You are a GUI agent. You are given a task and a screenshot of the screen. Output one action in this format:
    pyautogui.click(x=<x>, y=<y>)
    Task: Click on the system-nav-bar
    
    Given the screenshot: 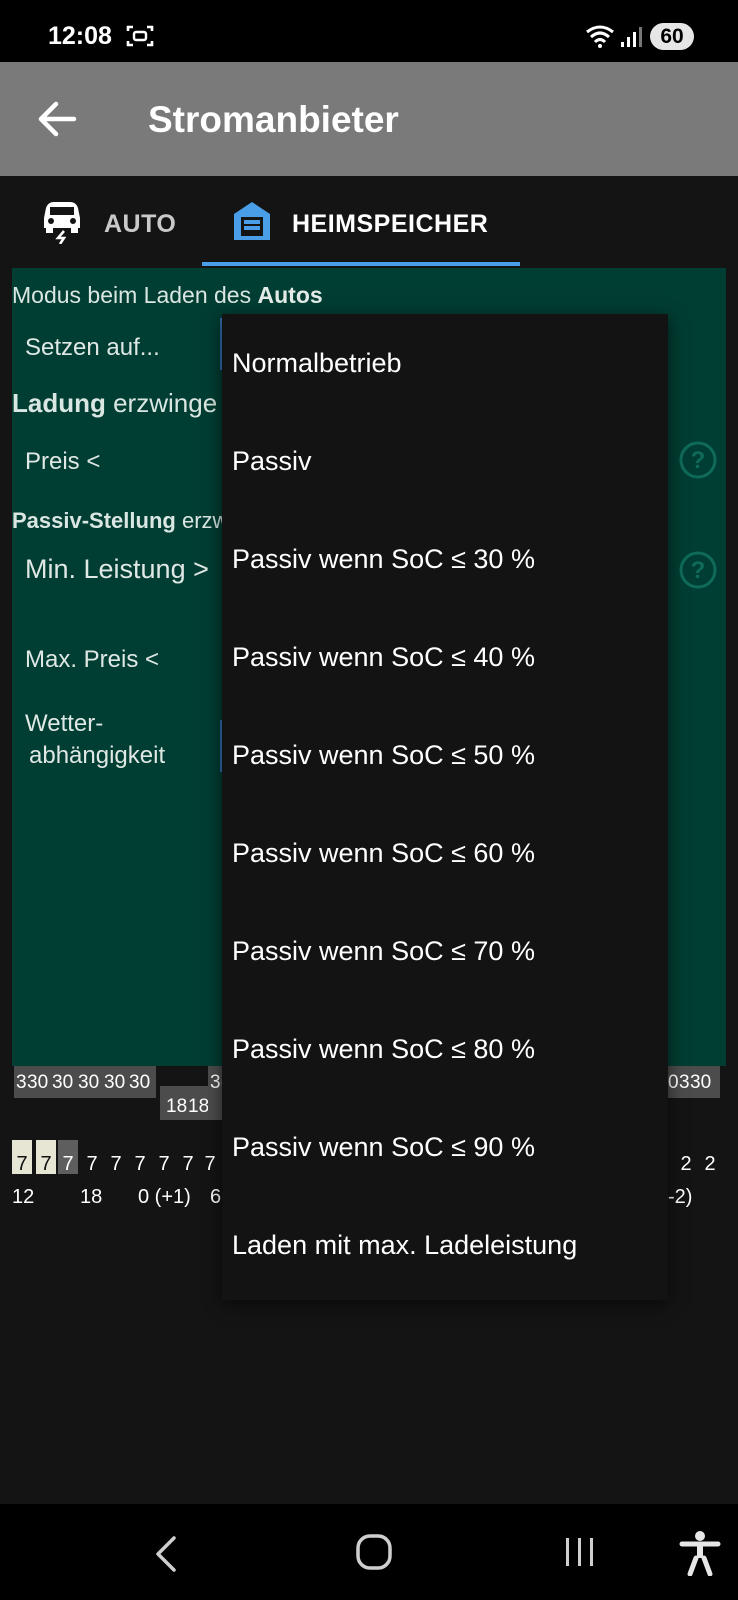 What is the action you would take?
    pyautogui.click(x=369, y=1552)
    